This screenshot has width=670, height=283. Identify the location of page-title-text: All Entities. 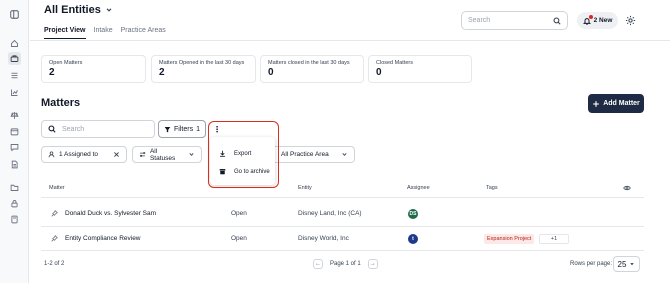
(72, 10).